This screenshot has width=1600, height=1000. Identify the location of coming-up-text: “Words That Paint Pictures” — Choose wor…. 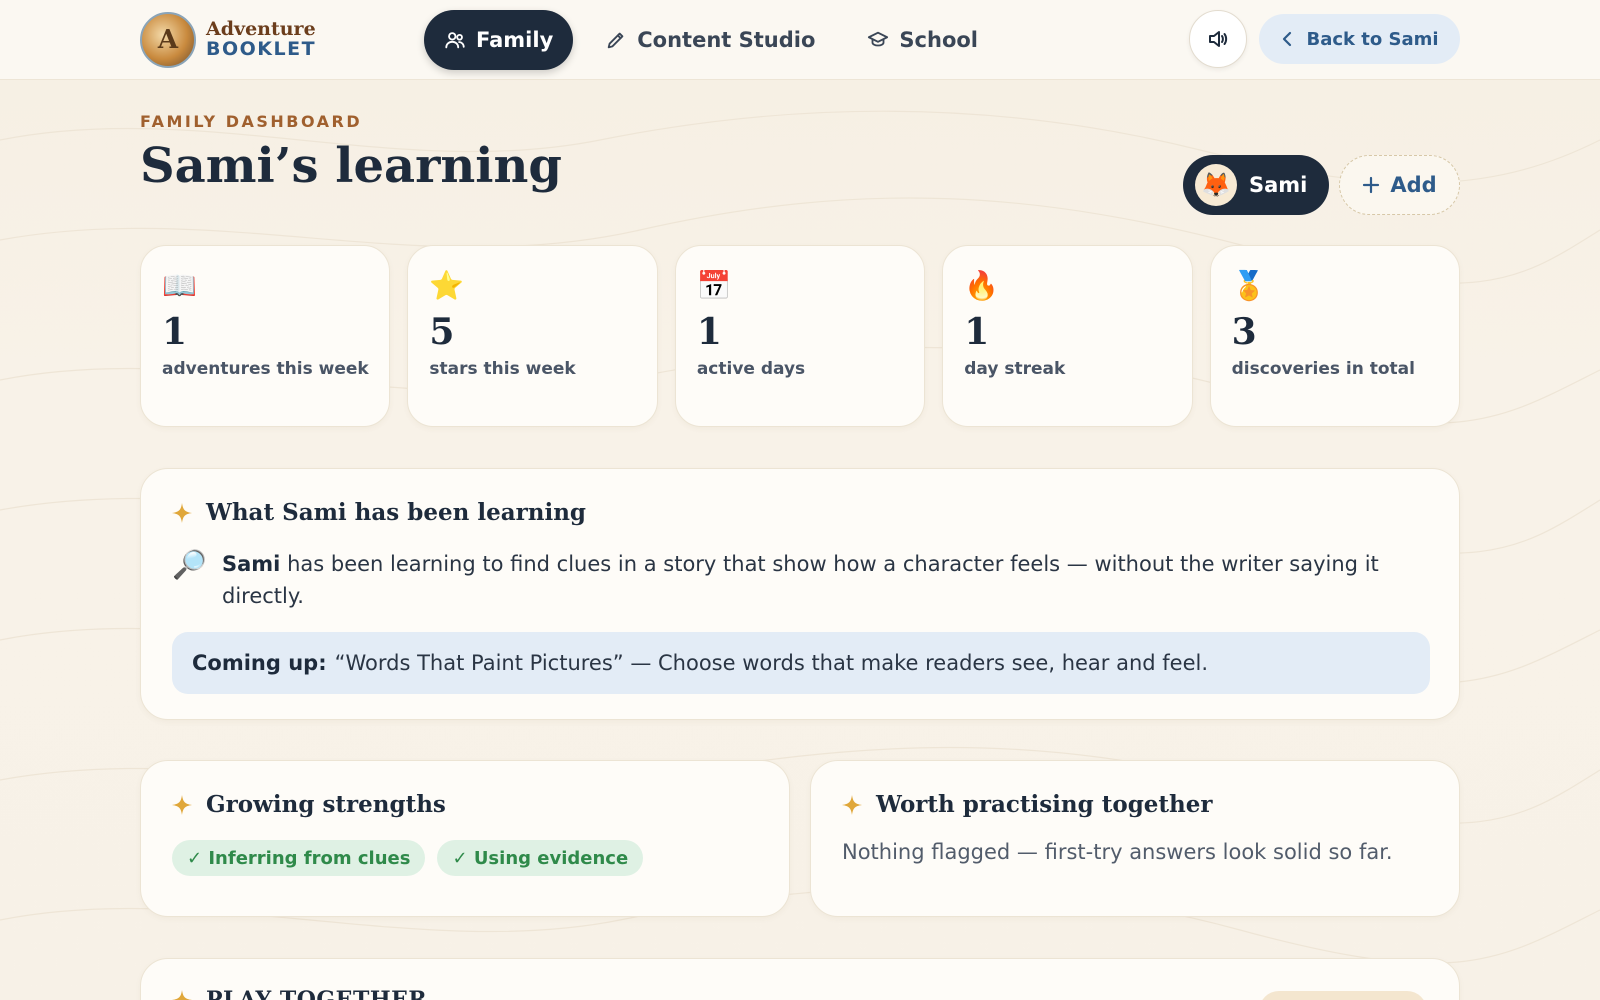
(771, 663).